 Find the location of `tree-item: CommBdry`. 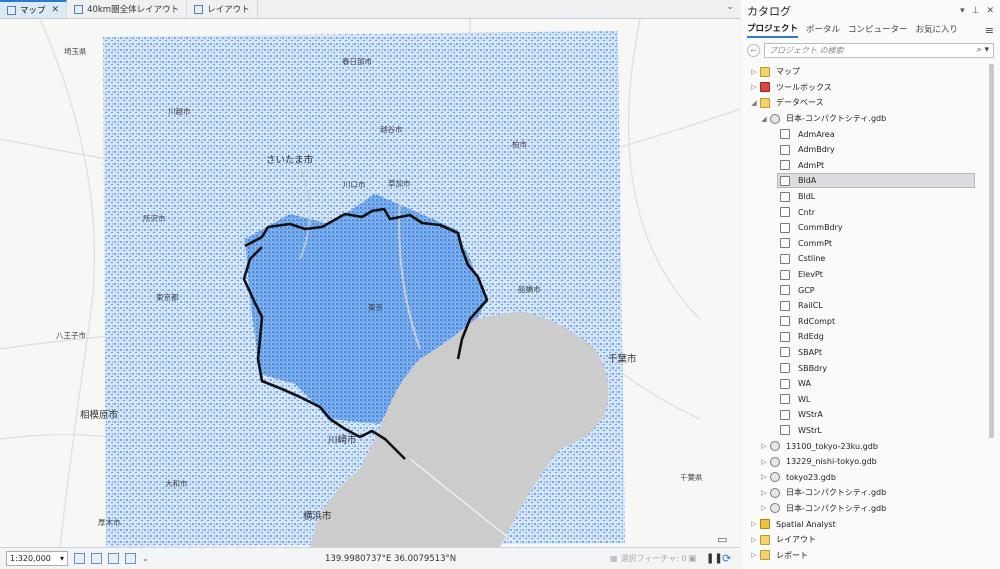

tree-item: CommBdry is located at coordinates (865, 228).